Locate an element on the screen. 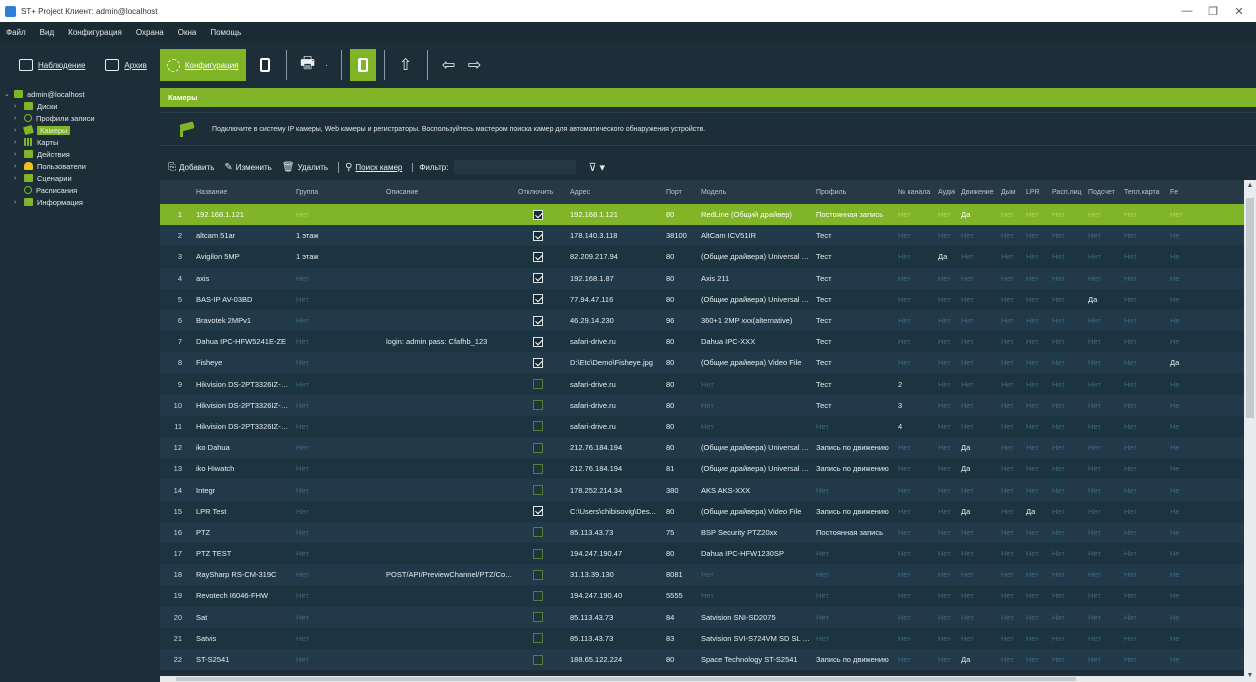 This screenshot has width=1256, height=682. tree-item-users: › Пользователи is located at coordinates (80, 166).